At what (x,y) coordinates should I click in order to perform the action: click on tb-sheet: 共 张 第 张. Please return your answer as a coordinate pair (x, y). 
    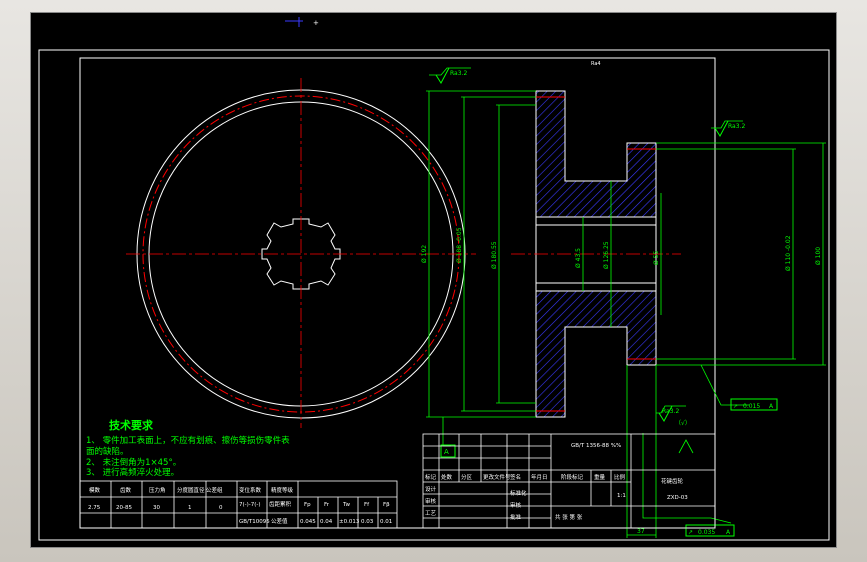
    Looking at the image, I should click on (569, 517).